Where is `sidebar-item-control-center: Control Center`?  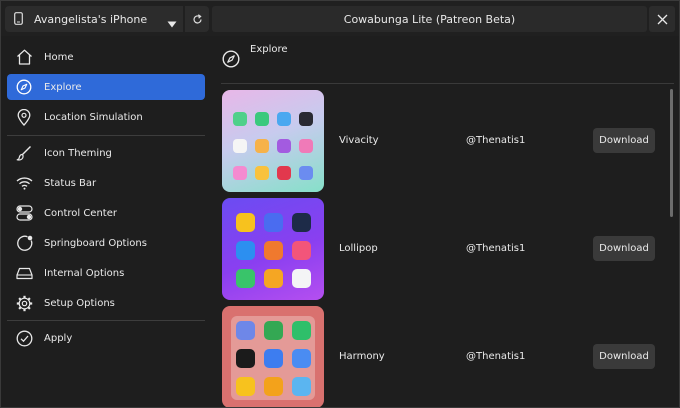
sidebar-item-control-center: Control Center is located at coordinates (106, 213).